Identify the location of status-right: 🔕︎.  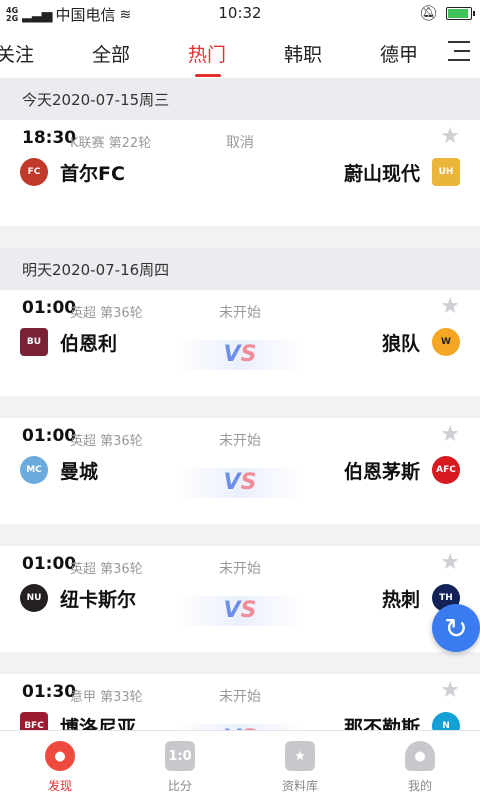
(446, 13).